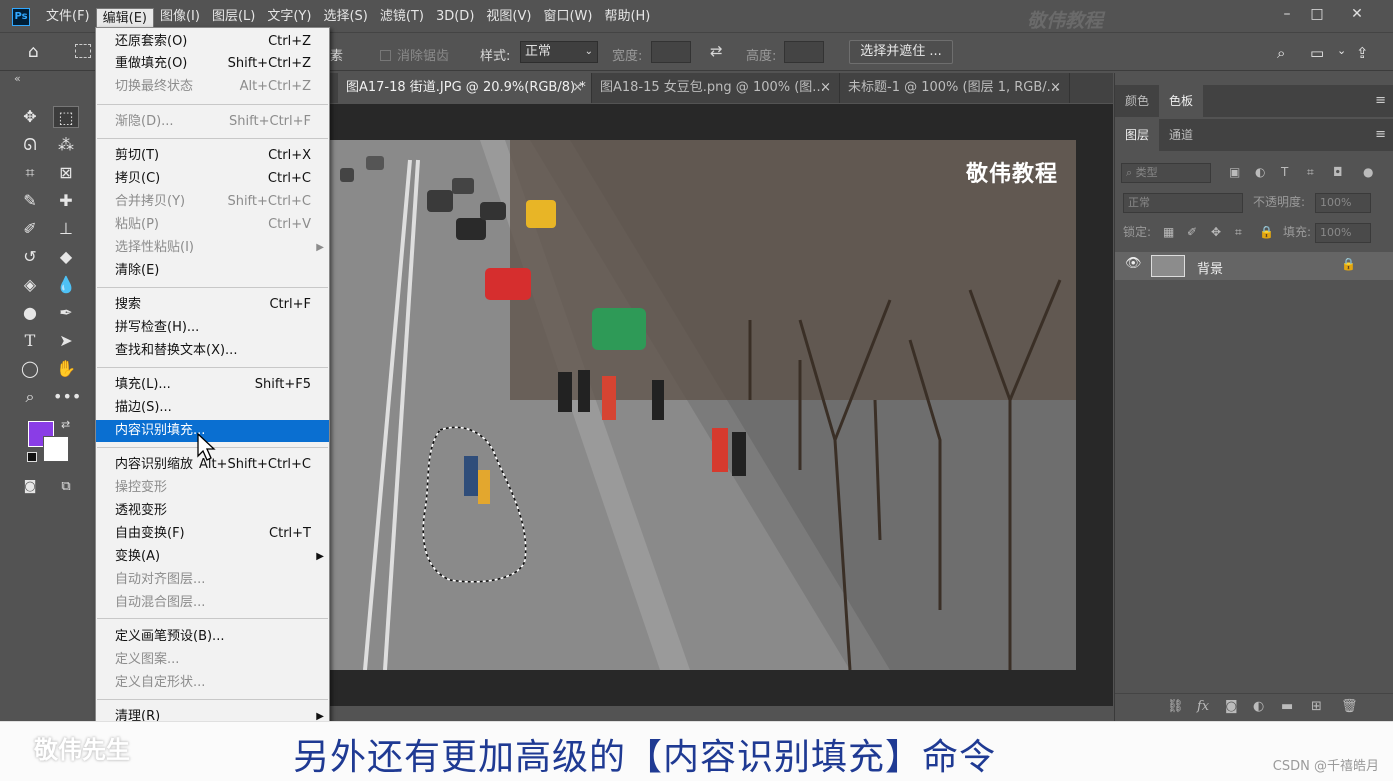 This screenshot has width=1393, height=781. I want to click on menu-item: 编辑(E), so click(124, 18).